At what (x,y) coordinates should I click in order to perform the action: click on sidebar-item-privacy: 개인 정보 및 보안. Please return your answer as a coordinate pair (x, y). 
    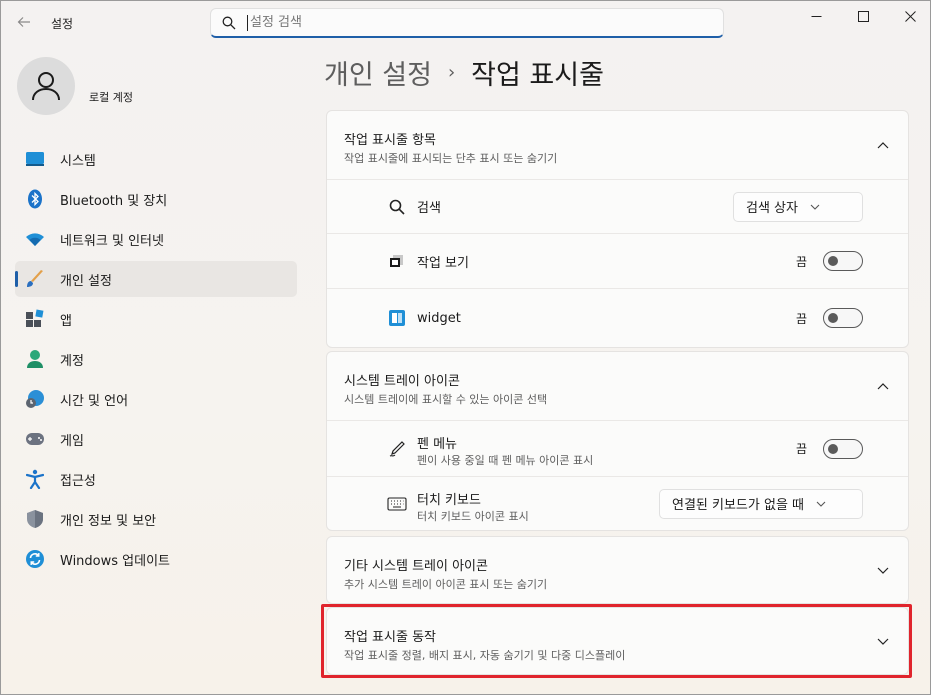
    Looking at the image, I should click on (156, 519).